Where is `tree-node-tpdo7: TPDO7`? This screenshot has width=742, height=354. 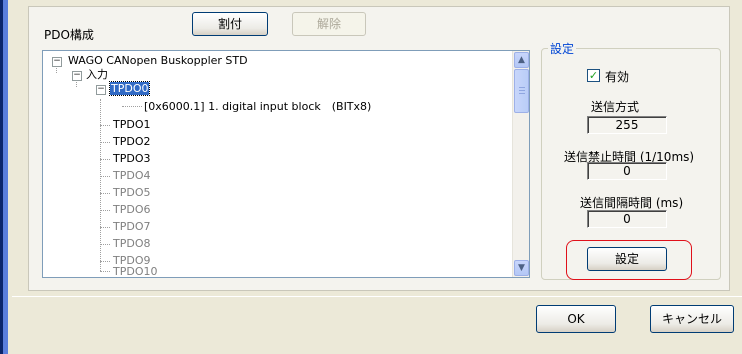
tree-node-tpdo7: TPDO7 is located at coordinates (131, 226).